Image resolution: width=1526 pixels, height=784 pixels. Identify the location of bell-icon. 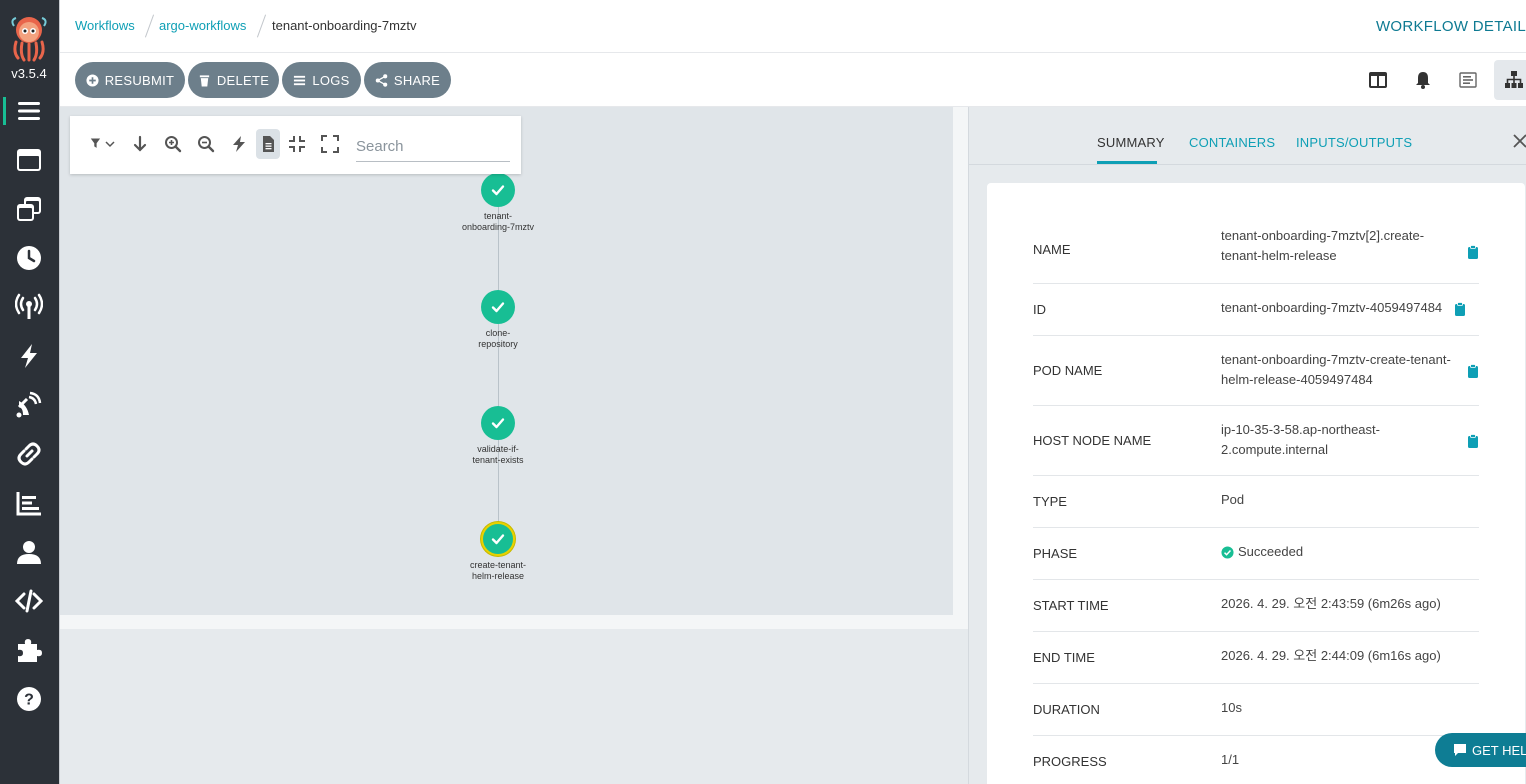
(1423, 80).